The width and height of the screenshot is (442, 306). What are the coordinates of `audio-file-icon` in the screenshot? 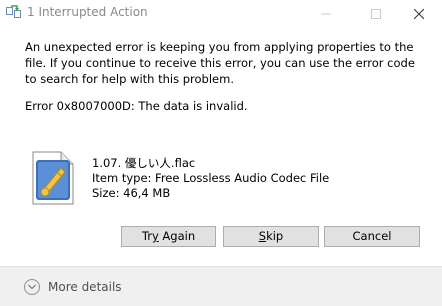 It's located at (53, 178).